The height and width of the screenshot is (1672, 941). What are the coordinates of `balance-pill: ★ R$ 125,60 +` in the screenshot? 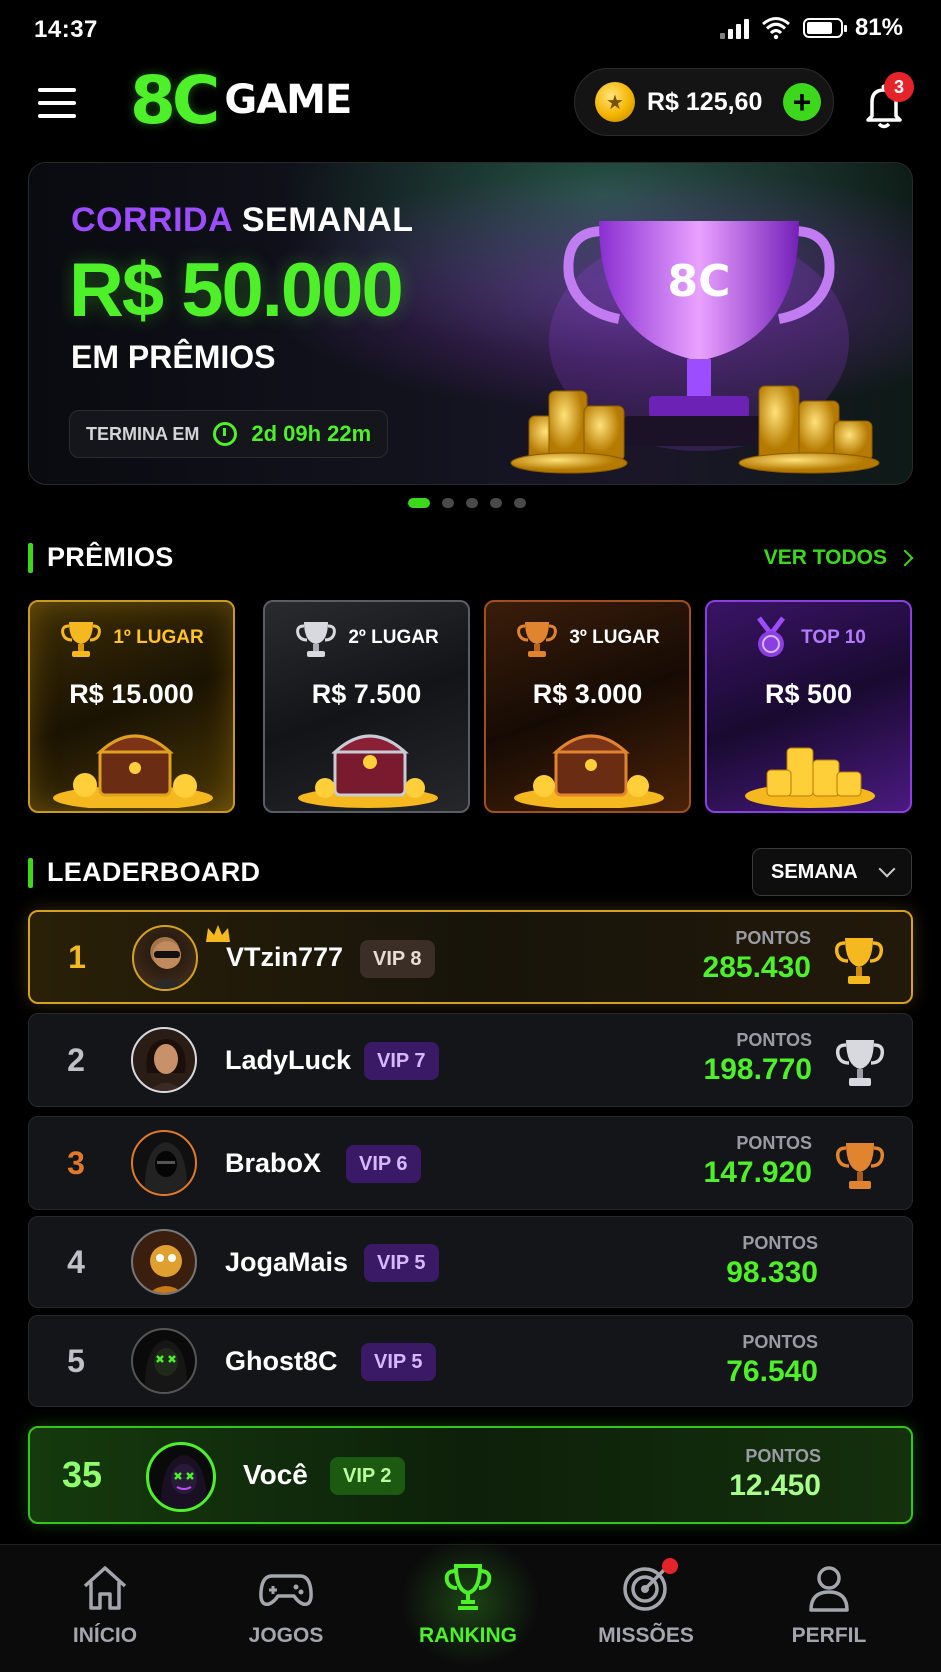 It's located at (704, 102).